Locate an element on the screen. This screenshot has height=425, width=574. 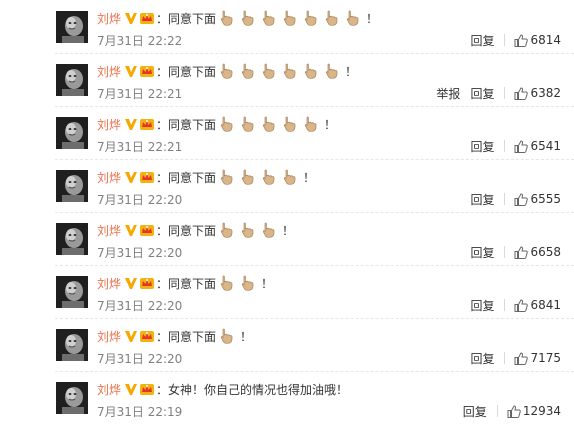
like-button: 6814 is located at coordinates (537, 40).